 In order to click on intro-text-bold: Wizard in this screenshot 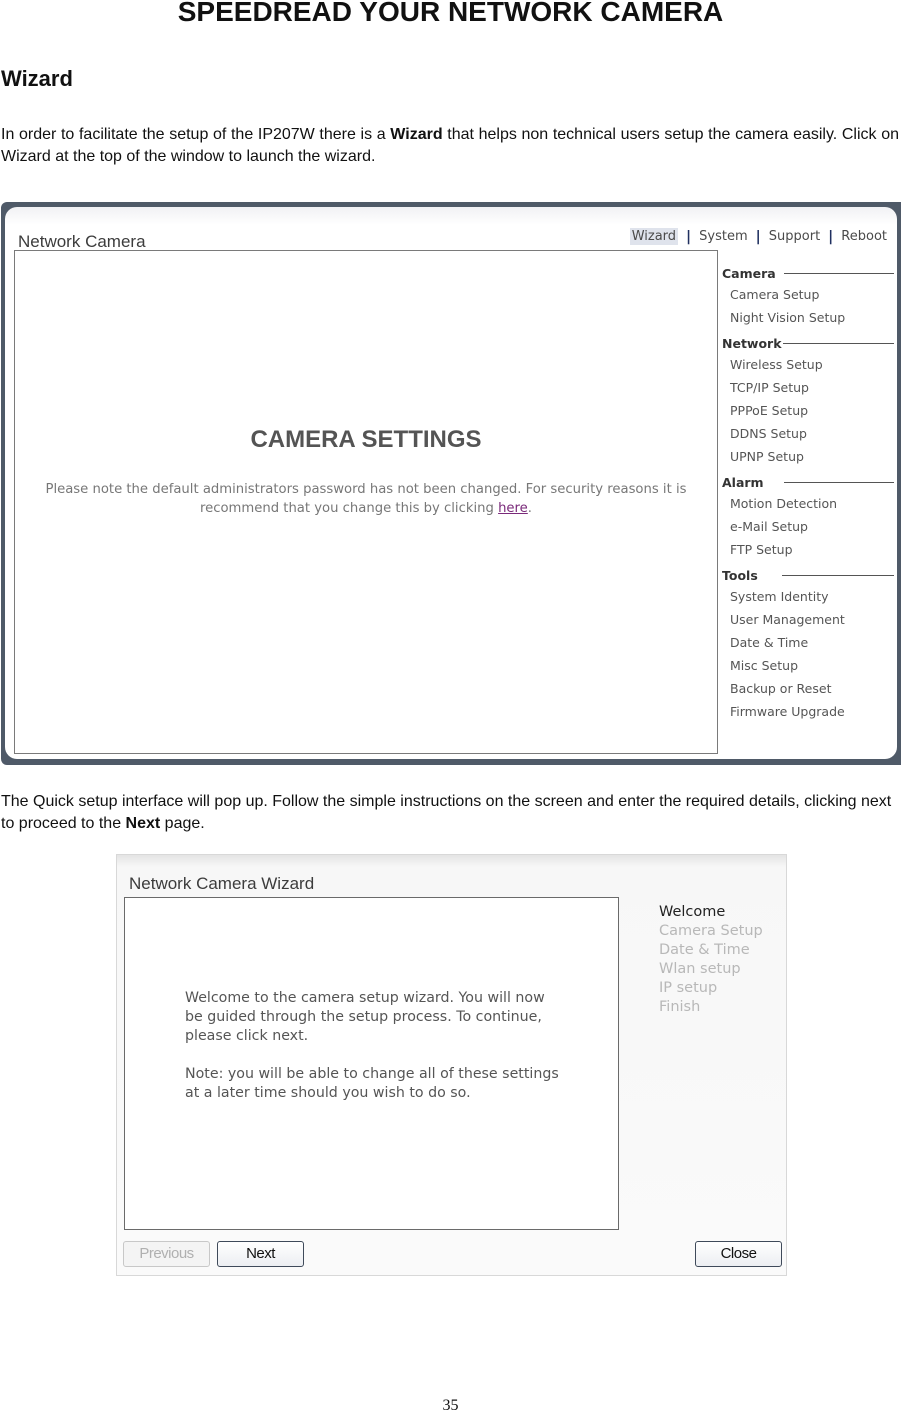, I will do `click(416, 134)`.